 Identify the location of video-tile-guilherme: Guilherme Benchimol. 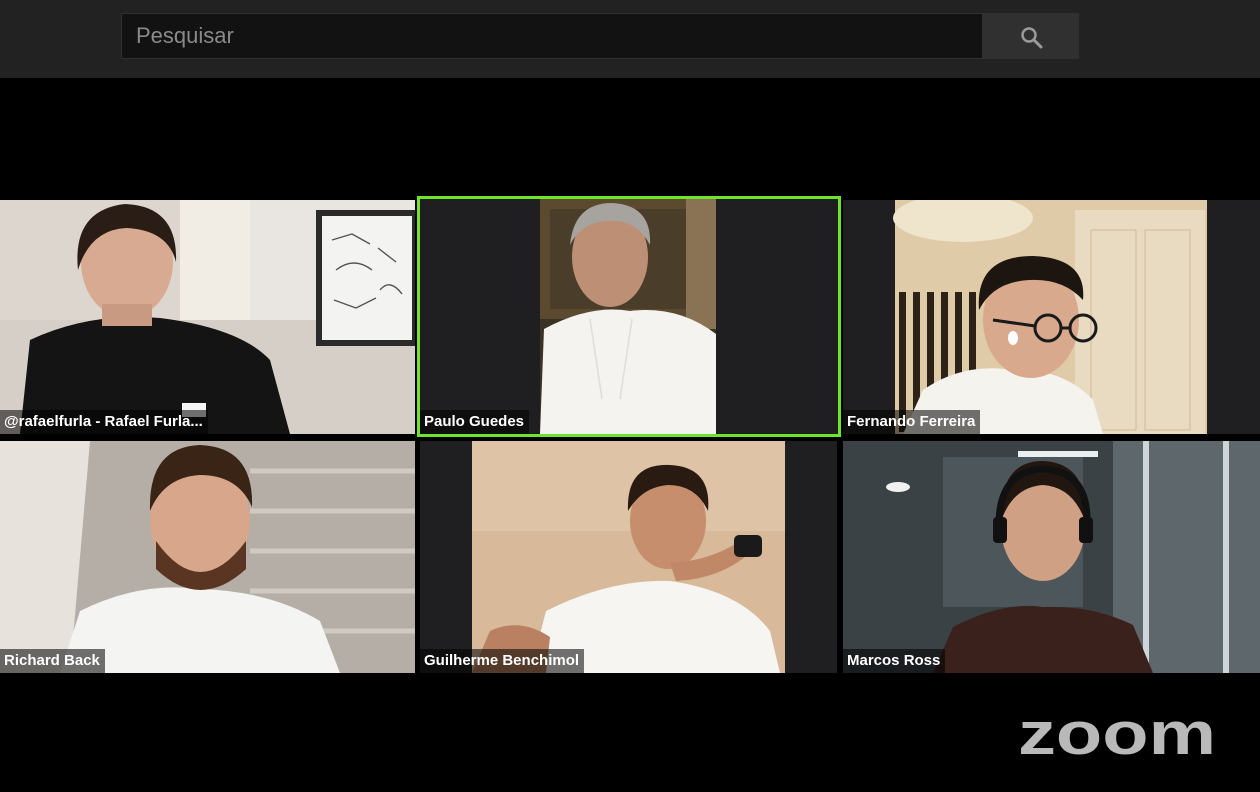
(628, 557).